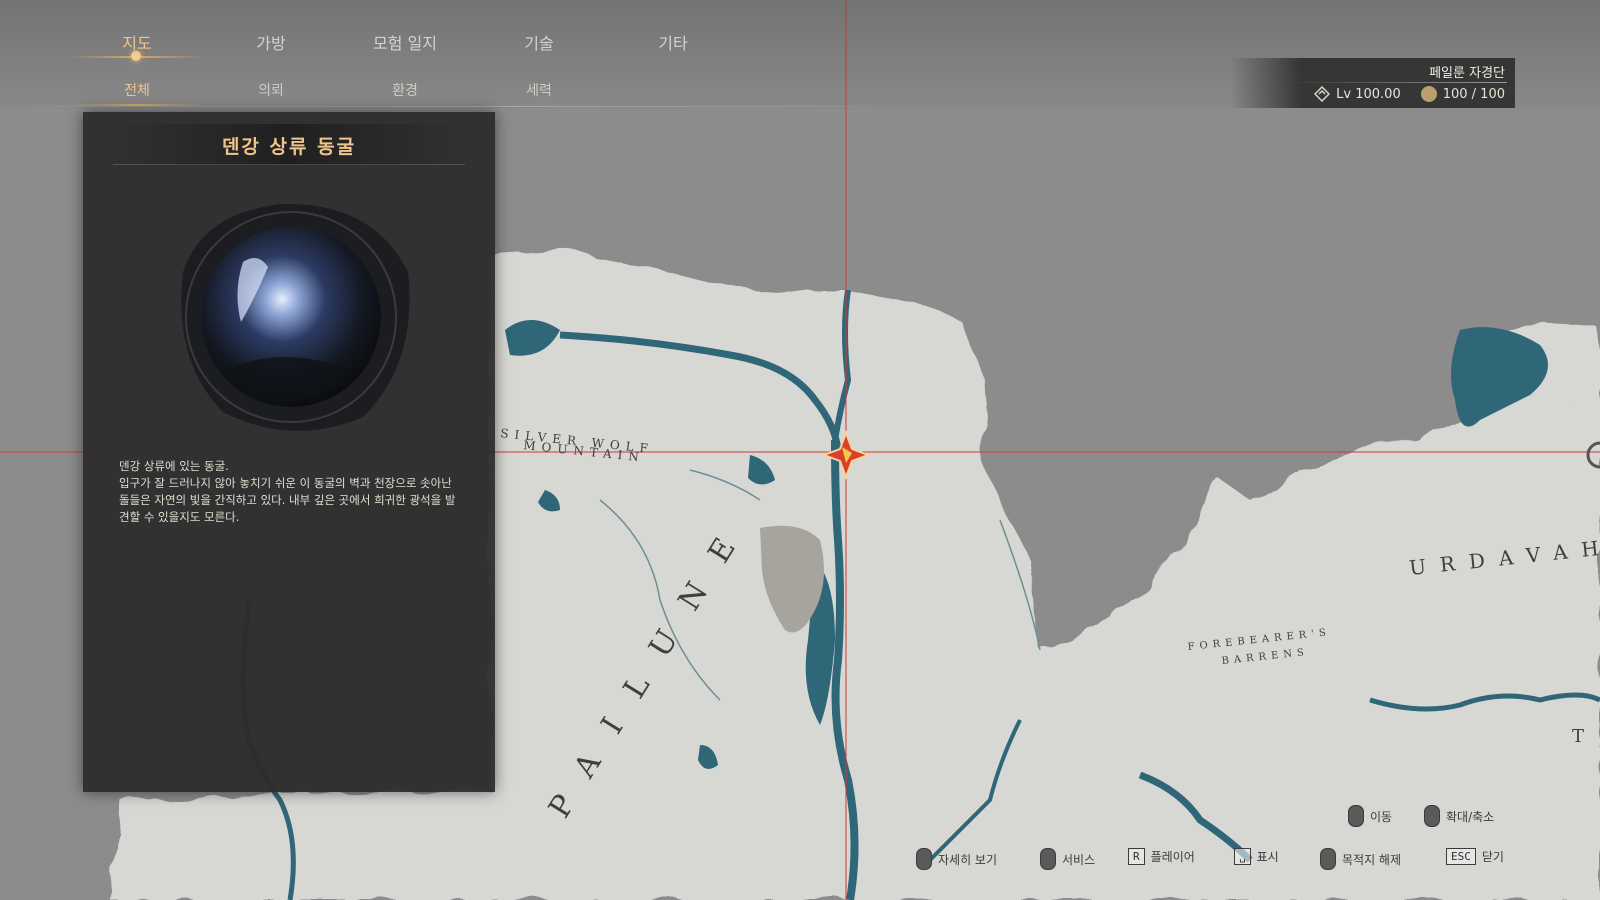 The width and height of the screenshot is (1600, 900). What do you see at coordinates (1079, 859) in the screenshot?
I see `hint-service-label: 서비스` at bounding box center [1079, 859].